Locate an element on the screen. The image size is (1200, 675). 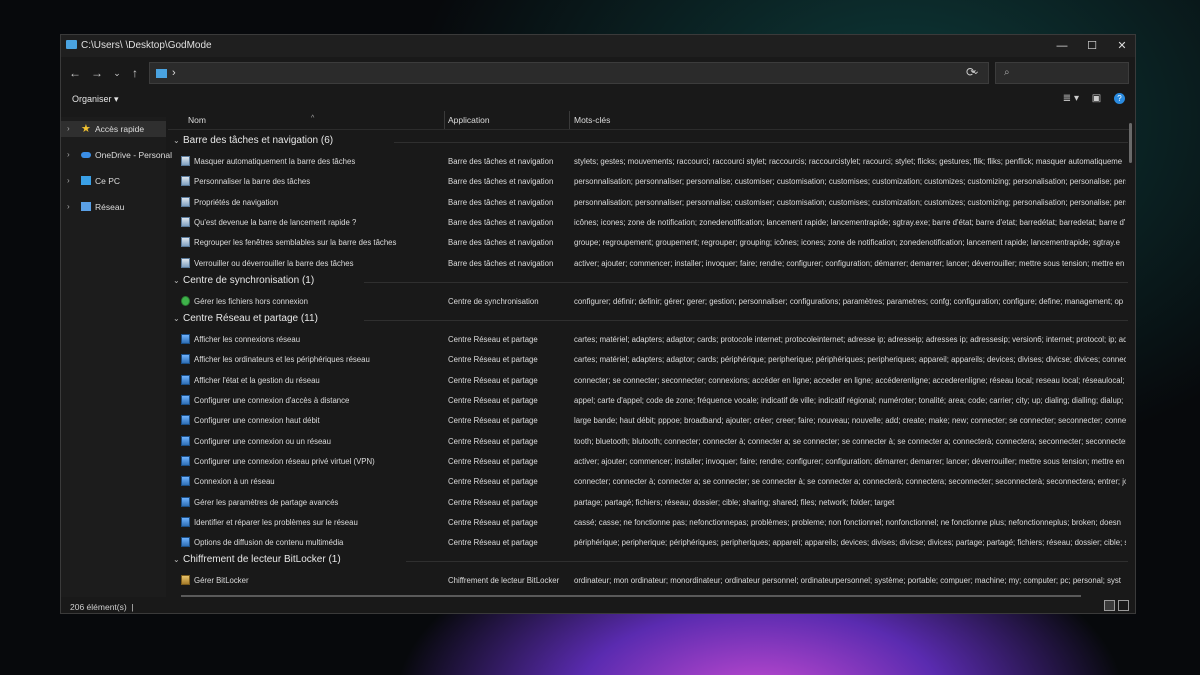
back-button: ← is located at coordinates (75, 73).